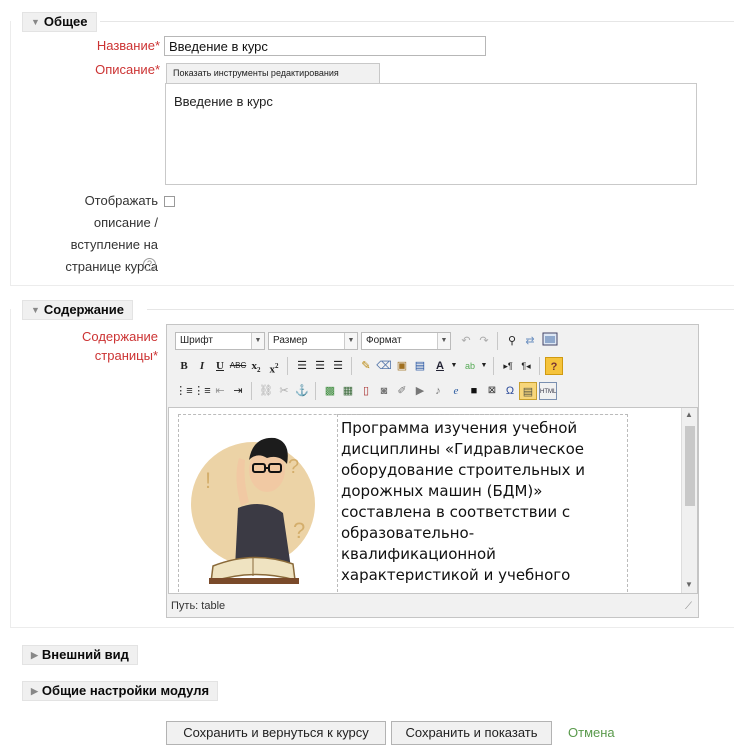 The width and height of the screenshot is (734, 745). I want to click on document-icon: ▯, so click(366, 391).